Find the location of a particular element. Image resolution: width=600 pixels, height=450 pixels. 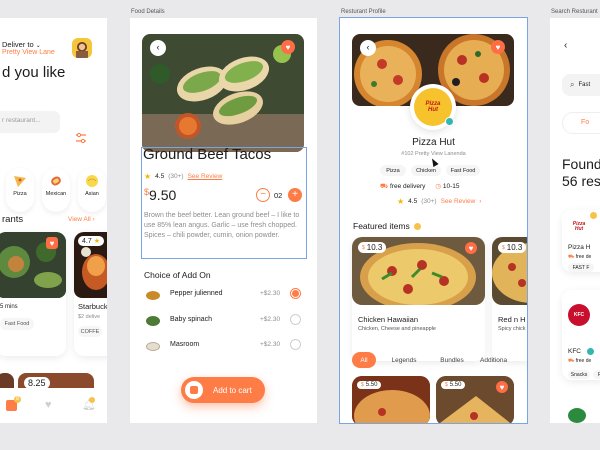

item-name: Chicken Hawaiian is located at coordinates (388, 319).